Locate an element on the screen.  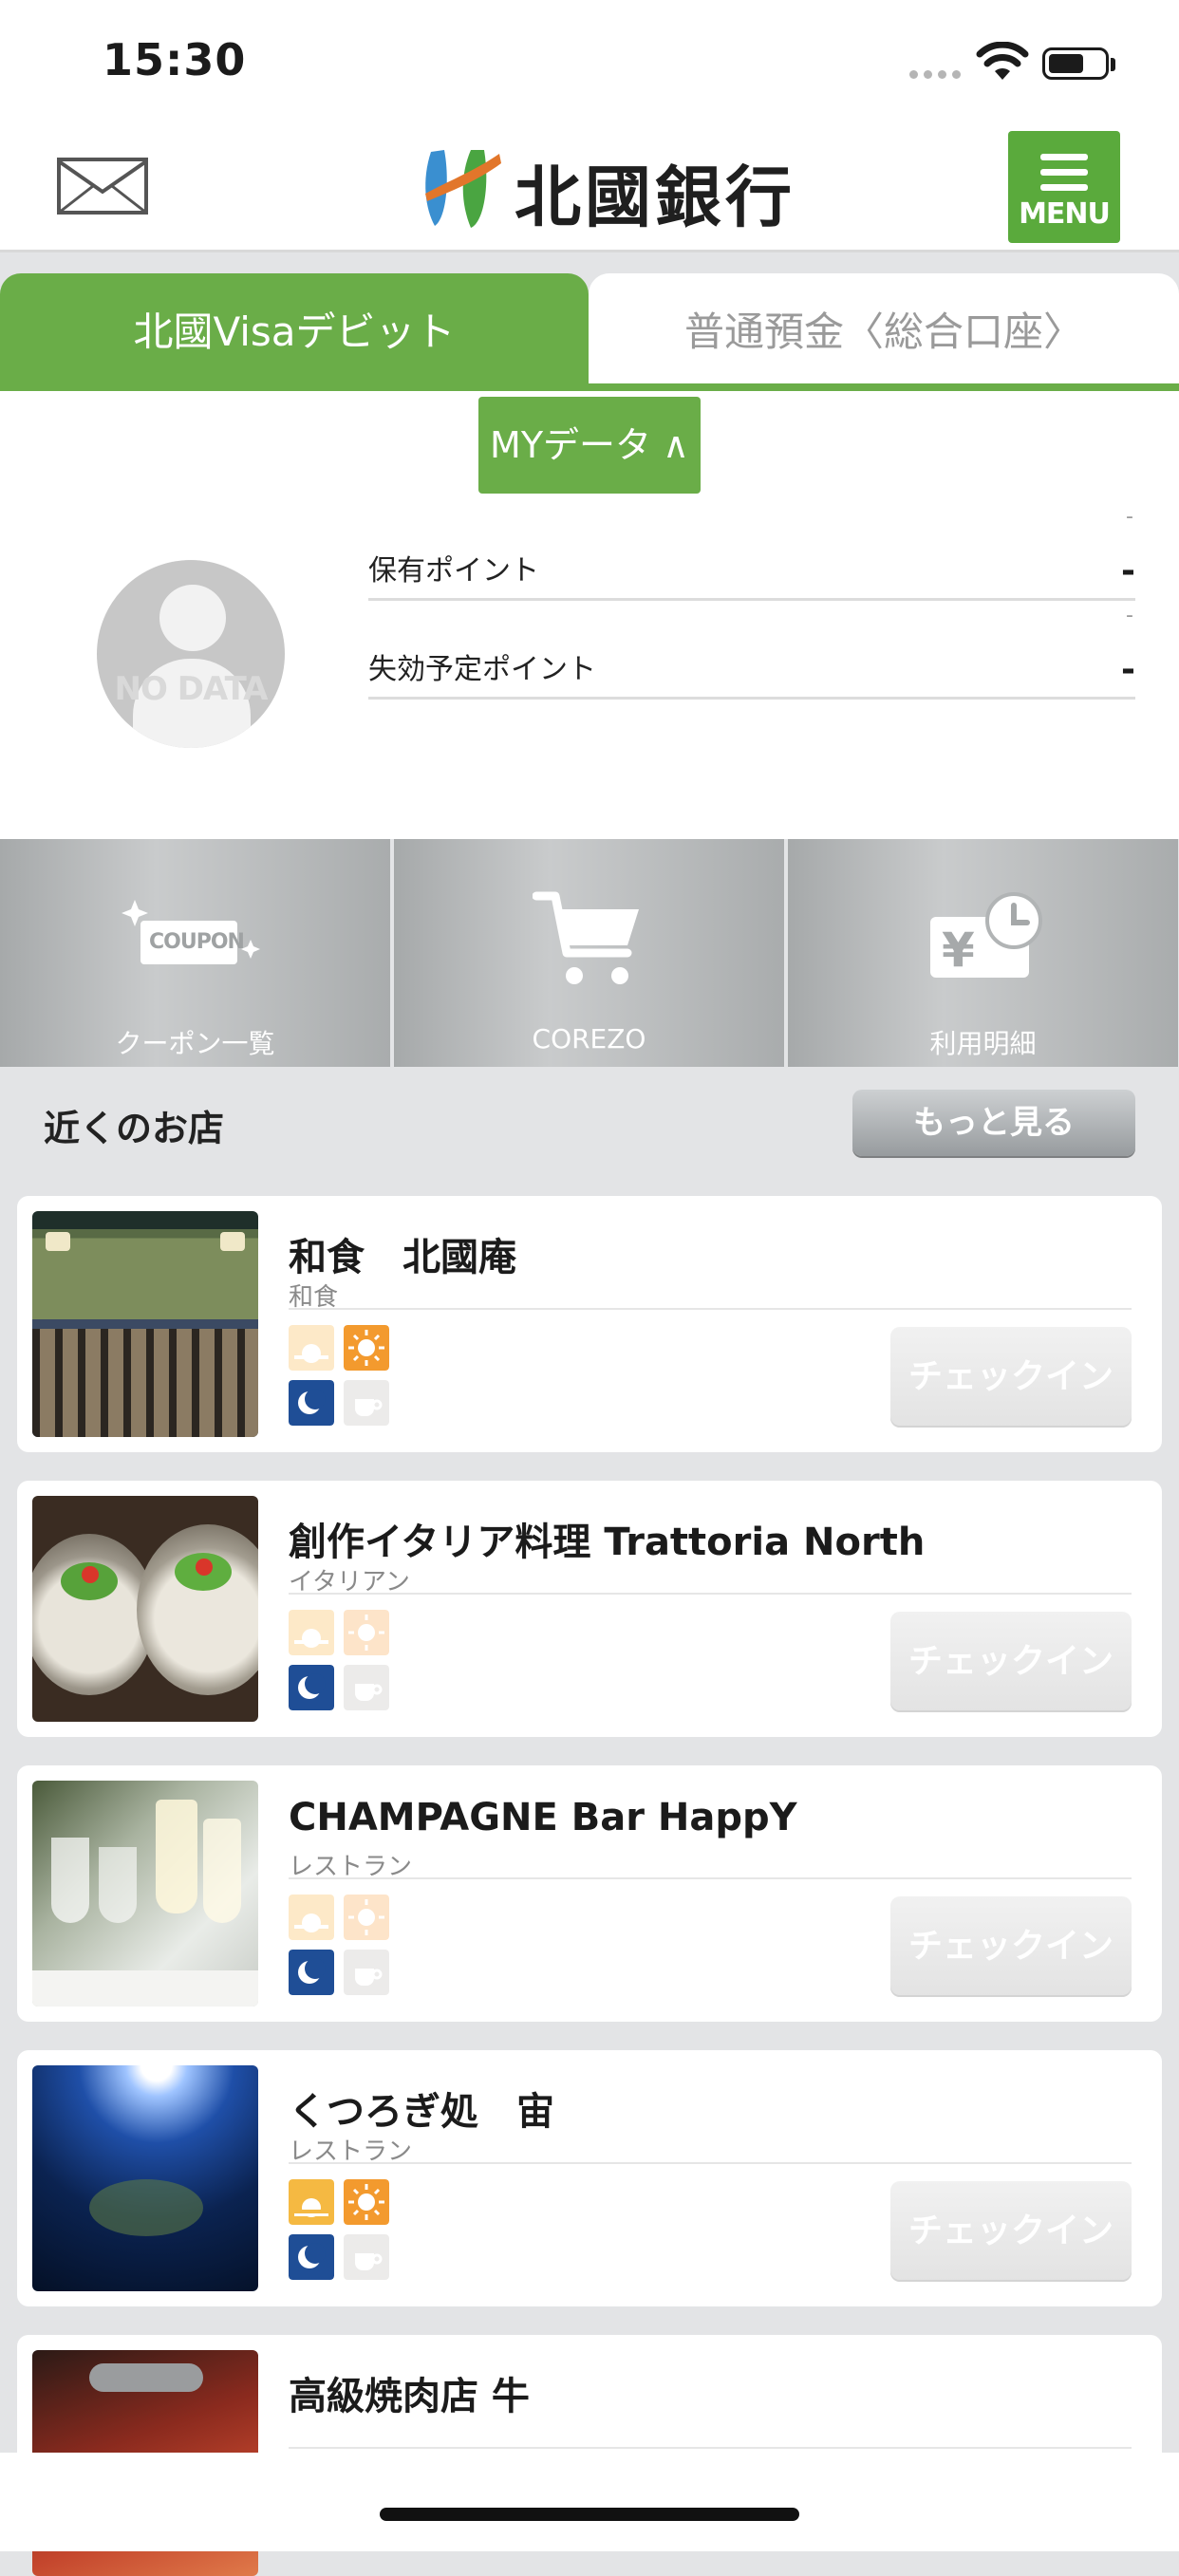
points-held-sub: - is located at coordinates (1129, 517).